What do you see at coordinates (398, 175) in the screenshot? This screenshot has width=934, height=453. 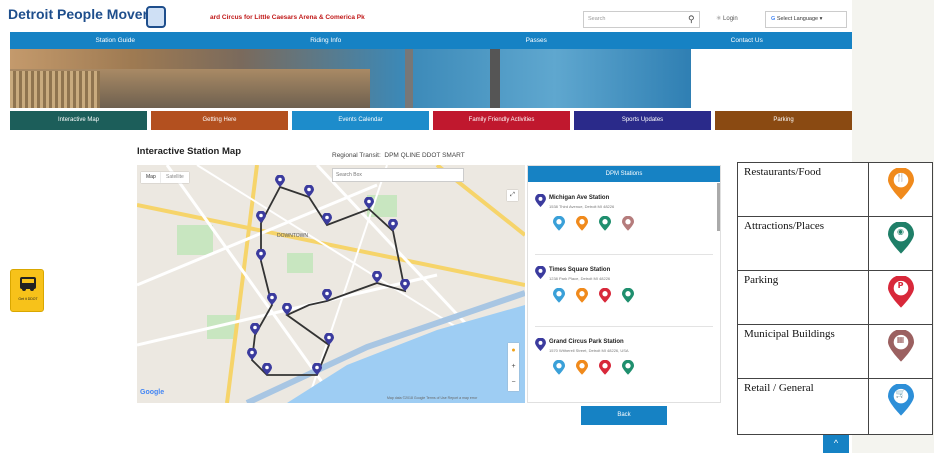 I see `map-search-input: Search Box` at bounding box center [398, 175].